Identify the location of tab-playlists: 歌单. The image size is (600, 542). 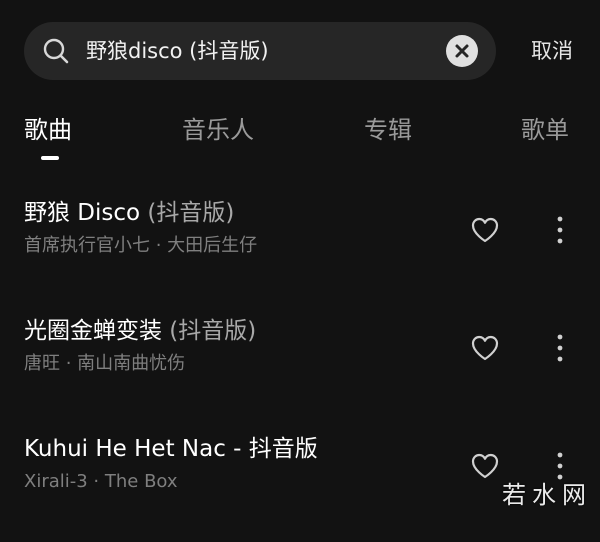
(545, 130).